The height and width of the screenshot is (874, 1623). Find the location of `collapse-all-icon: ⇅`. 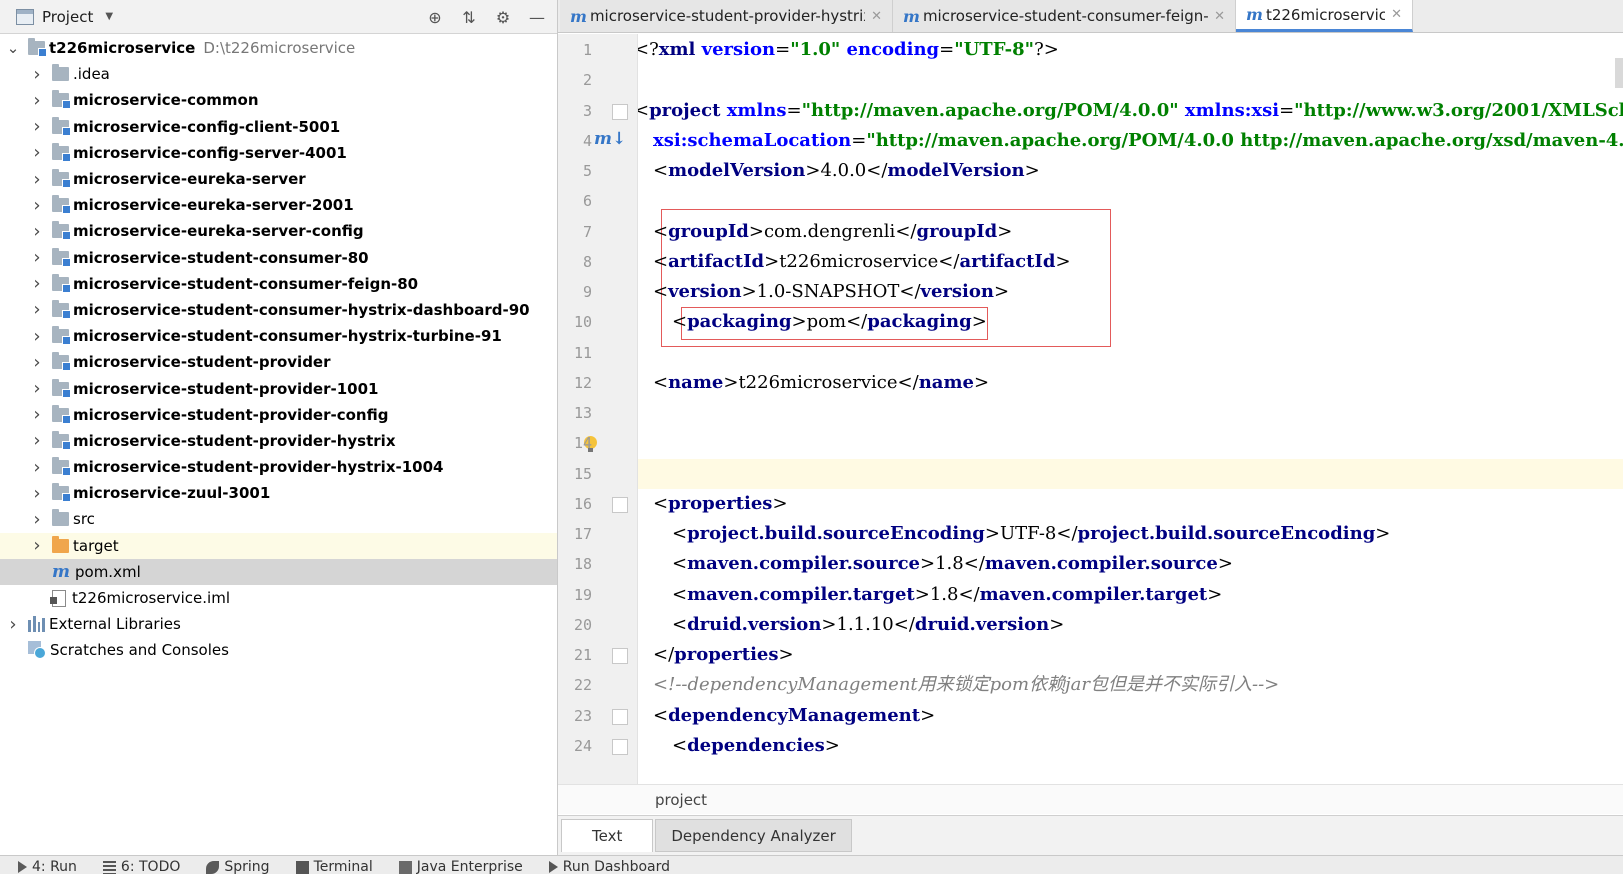

collapse-all-icon: ⇅ is located at coordinates (469, 17).